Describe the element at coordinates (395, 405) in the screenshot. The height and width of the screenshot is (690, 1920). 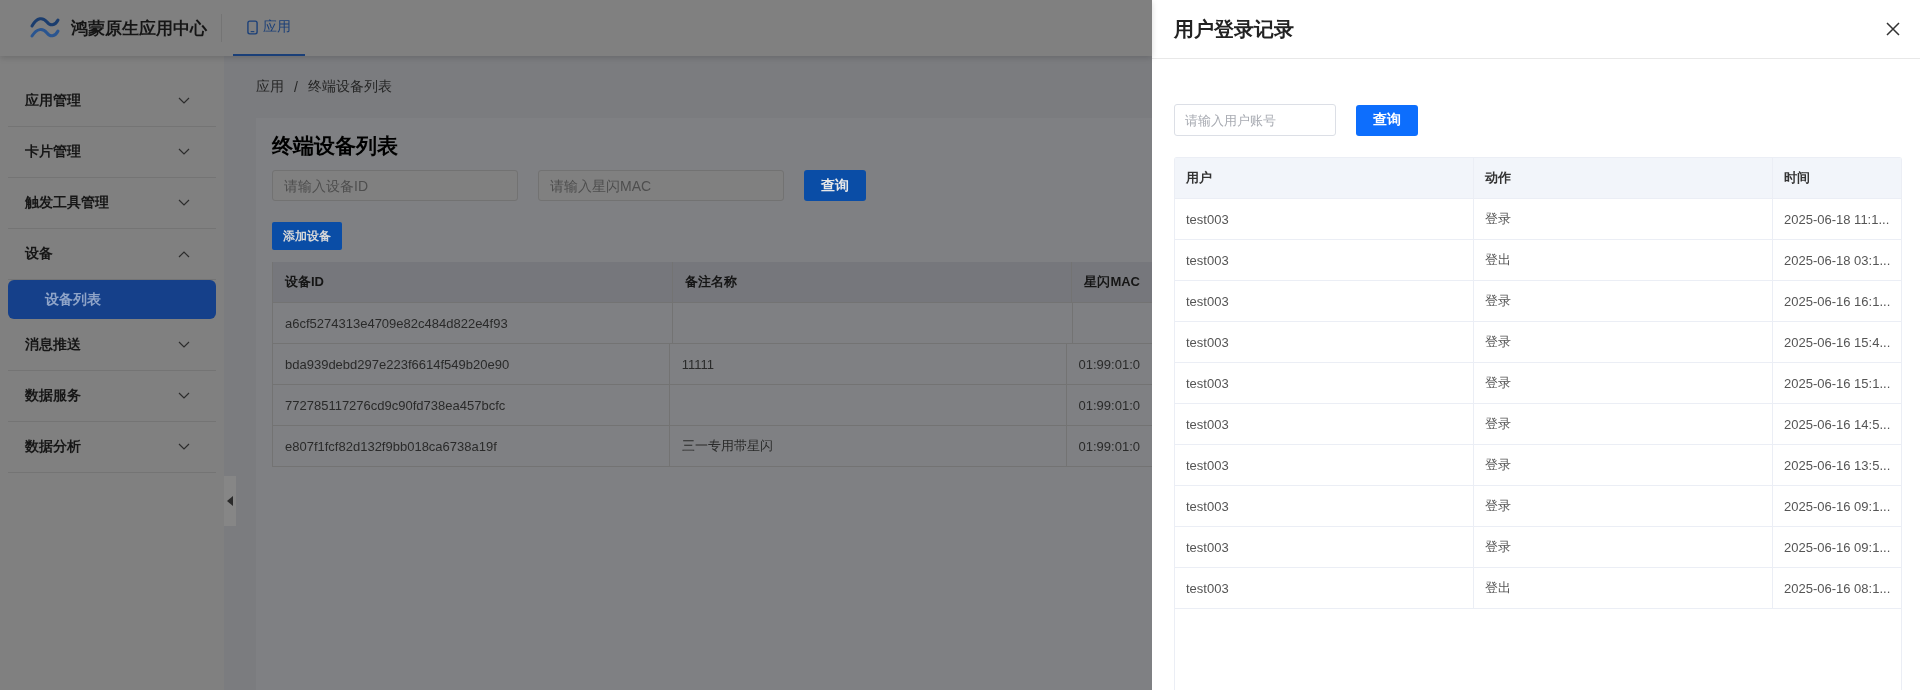
I see `table-cell: 772785117276cd9c90fd738ea457bcfc` at that location.